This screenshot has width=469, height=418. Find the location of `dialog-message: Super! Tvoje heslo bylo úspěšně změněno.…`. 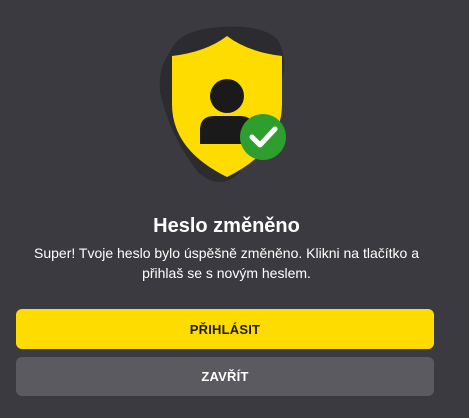

dialog-message: Super! Tvoje heslo bylo úspěšně změněno.… is located at coordinates (226, 263).